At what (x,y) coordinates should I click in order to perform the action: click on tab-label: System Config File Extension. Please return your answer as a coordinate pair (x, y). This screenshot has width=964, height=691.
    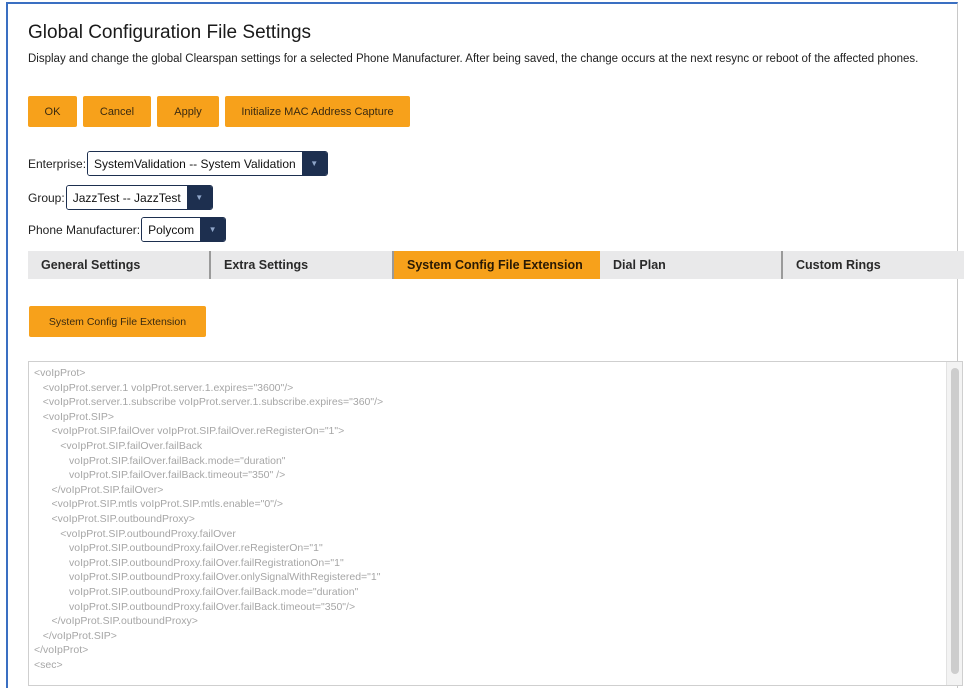
    Looking at the image, I should click on (495, 265).